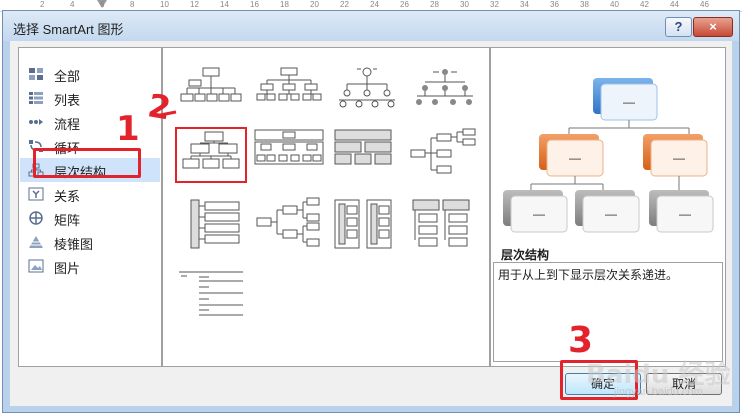  What do you see at coordinates (608, 312) in the screenshot?
I see `preview-description: 用于从上到下显示层次关系递进。` at bounding box center [608, 312].